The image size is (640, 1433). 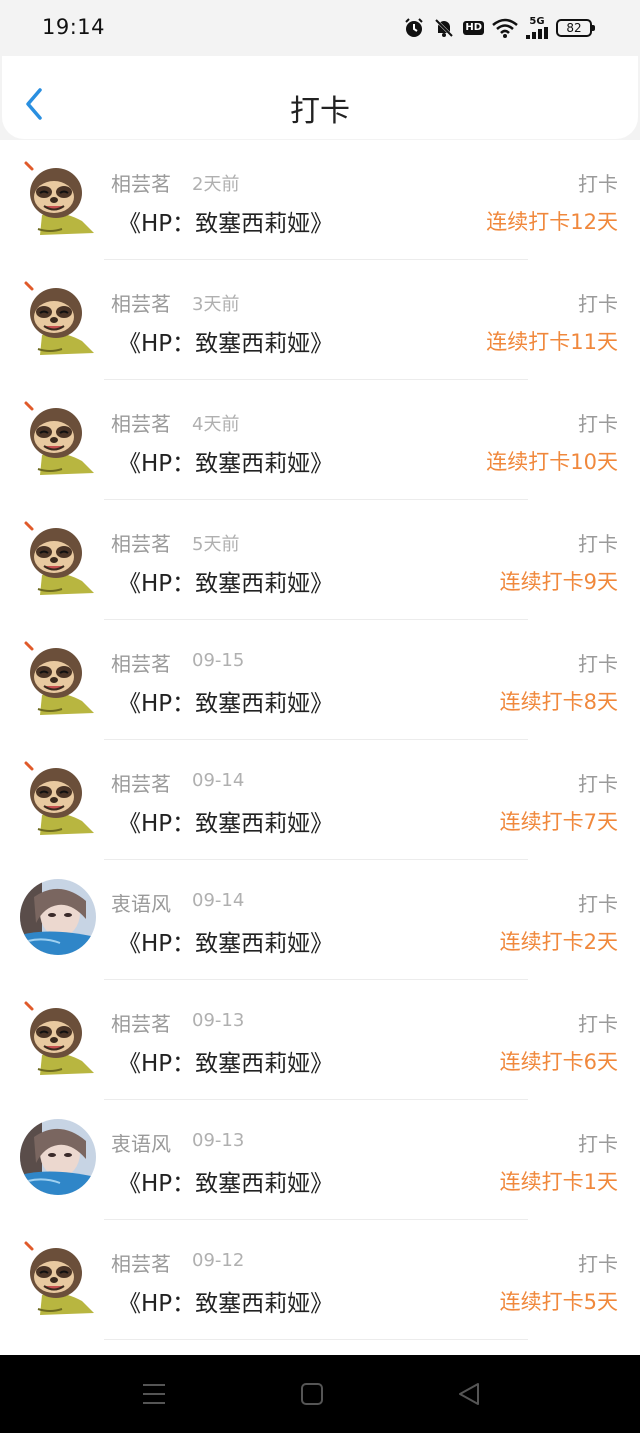 I want to click on timestamp: 3天前, so click(x=216, y=304).